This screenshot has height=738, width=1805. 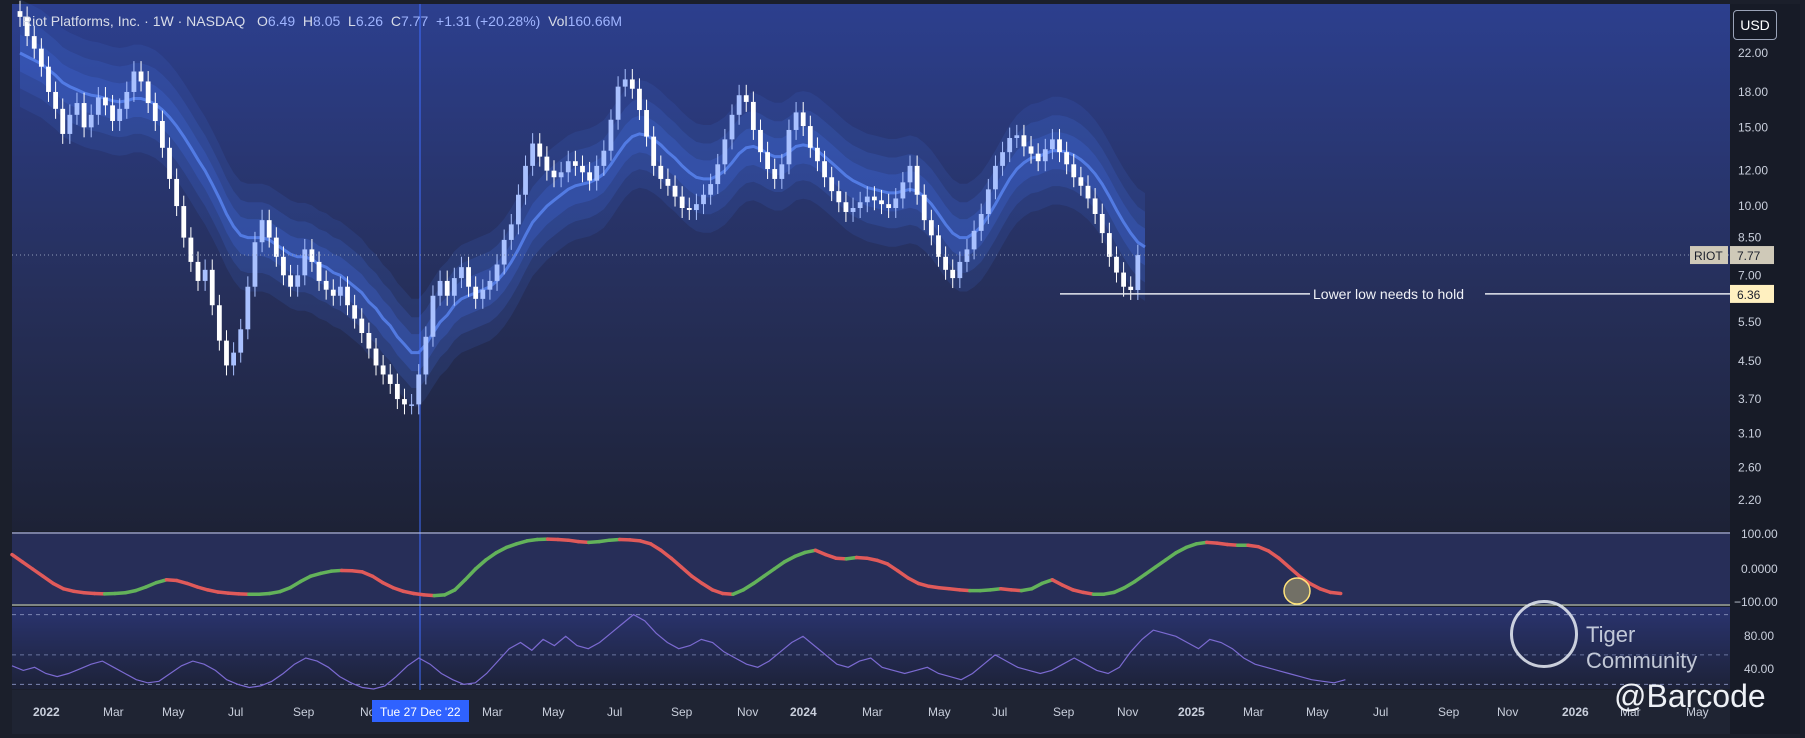 I want to click on low-label: L, so click(x=352, y=21).